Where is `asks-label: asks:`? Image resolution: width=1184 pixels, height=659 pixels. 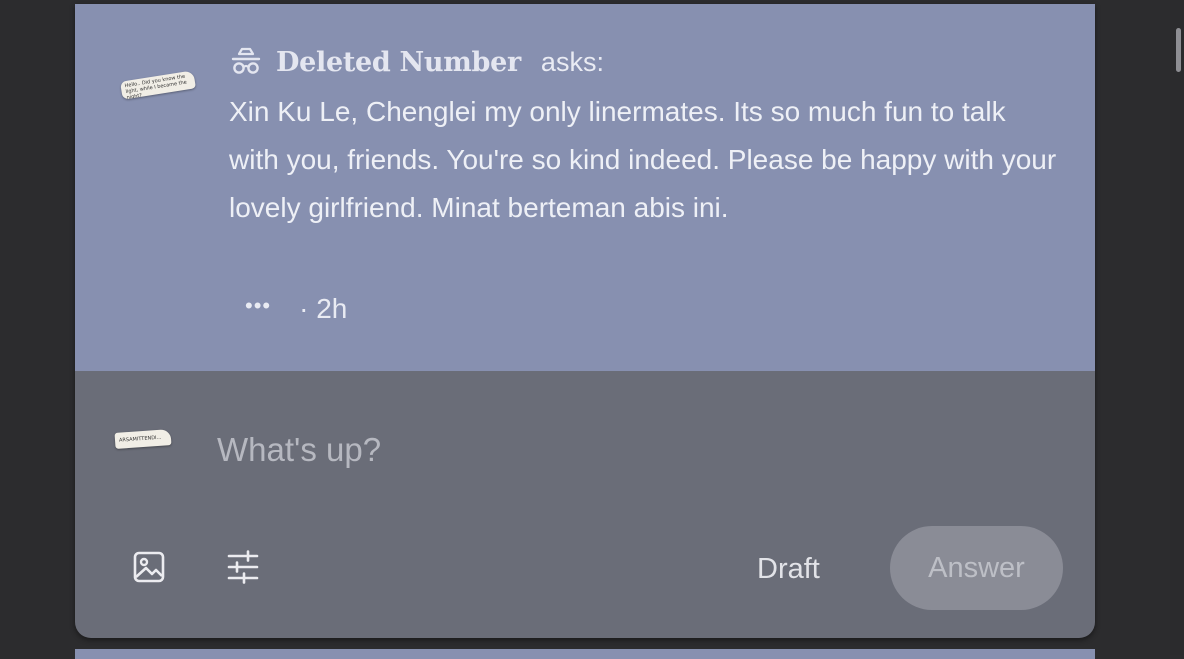
asks-label: asks: is located at coordinates (572, 61).